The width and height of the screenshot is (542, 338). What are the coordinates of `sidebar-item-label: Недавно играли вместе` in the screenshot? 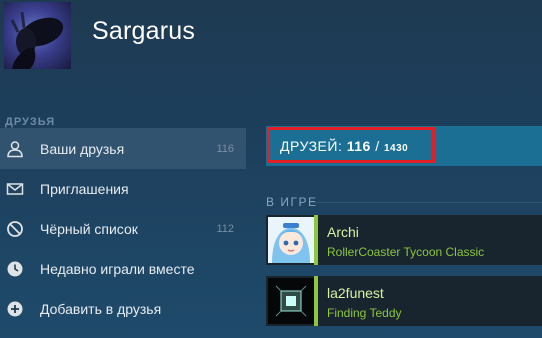 It's located at (117, 269).